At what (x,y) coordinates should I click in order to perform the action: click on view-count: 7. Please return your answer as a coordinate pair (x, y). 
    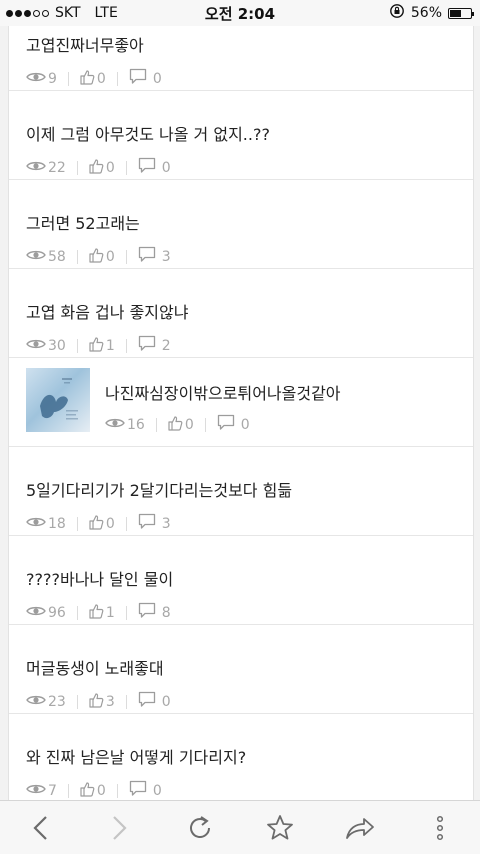
    Looking at the image, I should click on (47, 791).